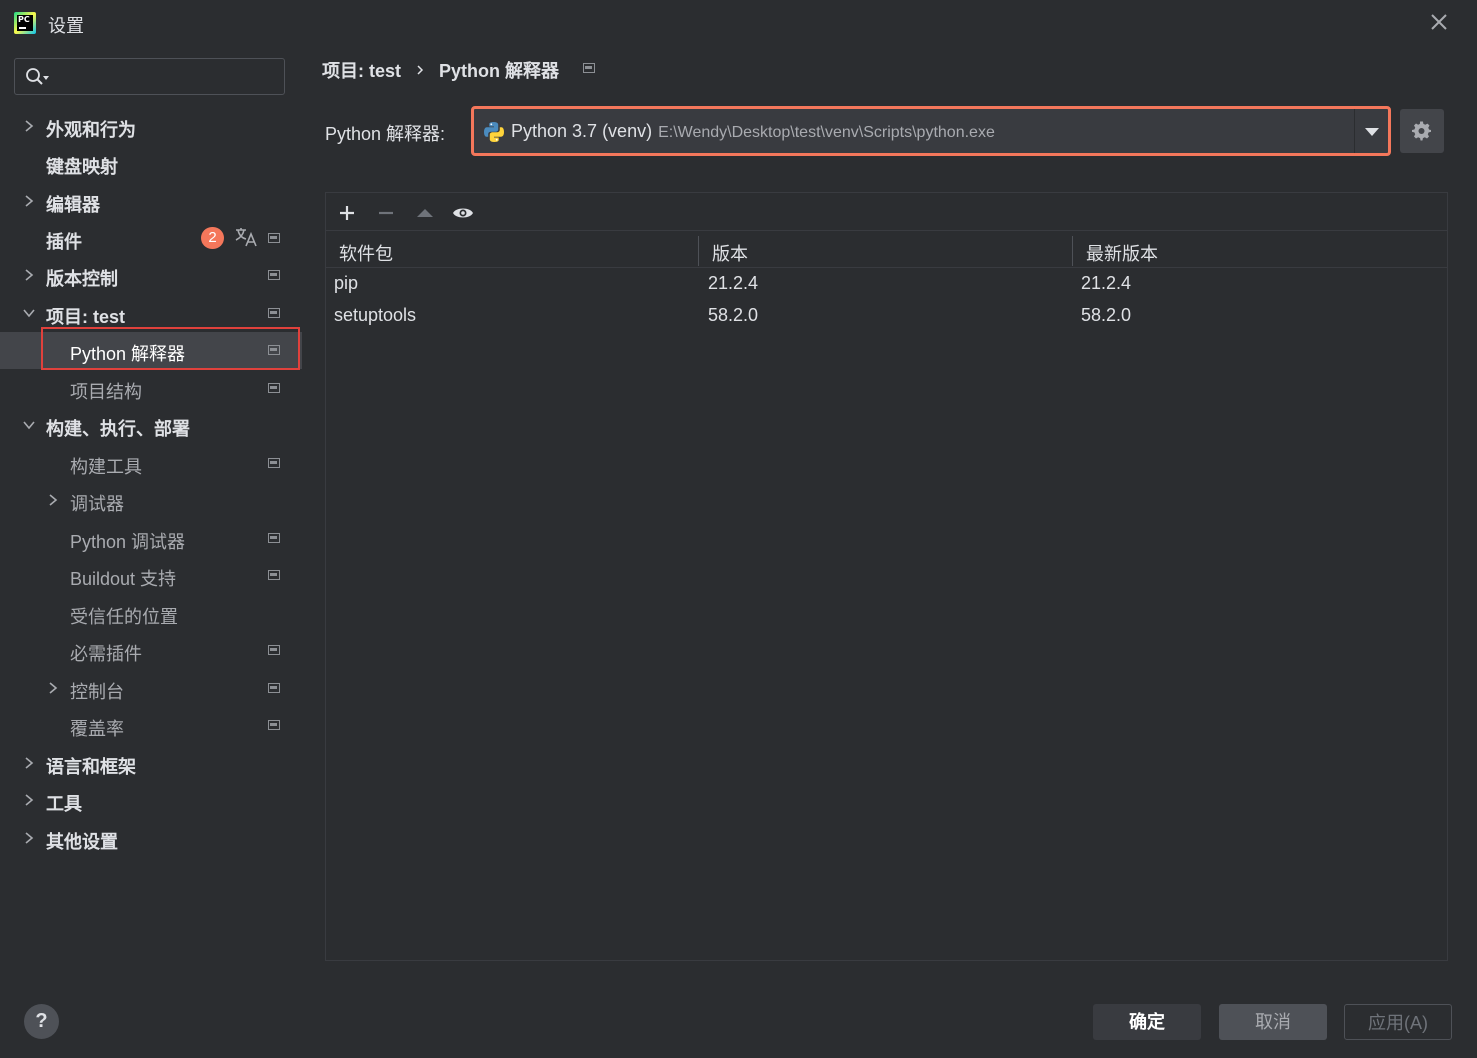 This screenshot has height=1058, width=1477. I want to click on package-version: 21.2.4, so click(733, 283).